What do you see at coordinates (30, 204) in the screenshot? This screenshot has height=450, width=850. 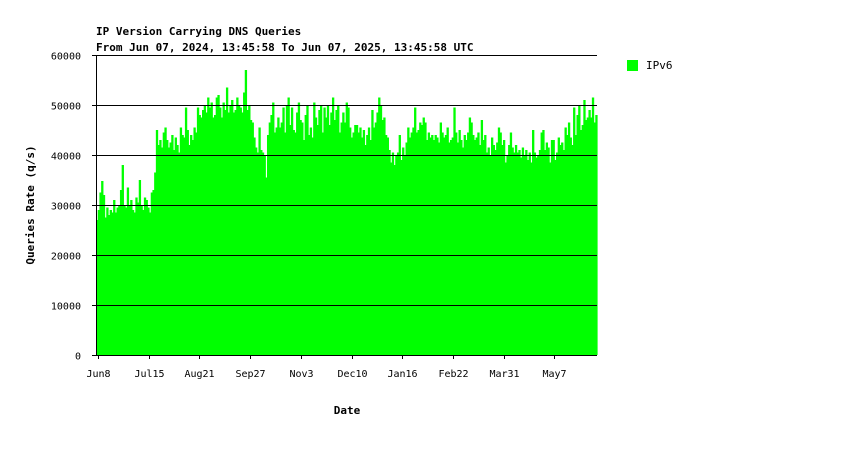 I see `y-axis-label: Queries Rate (q/s)` at bounding box center [30, 204].